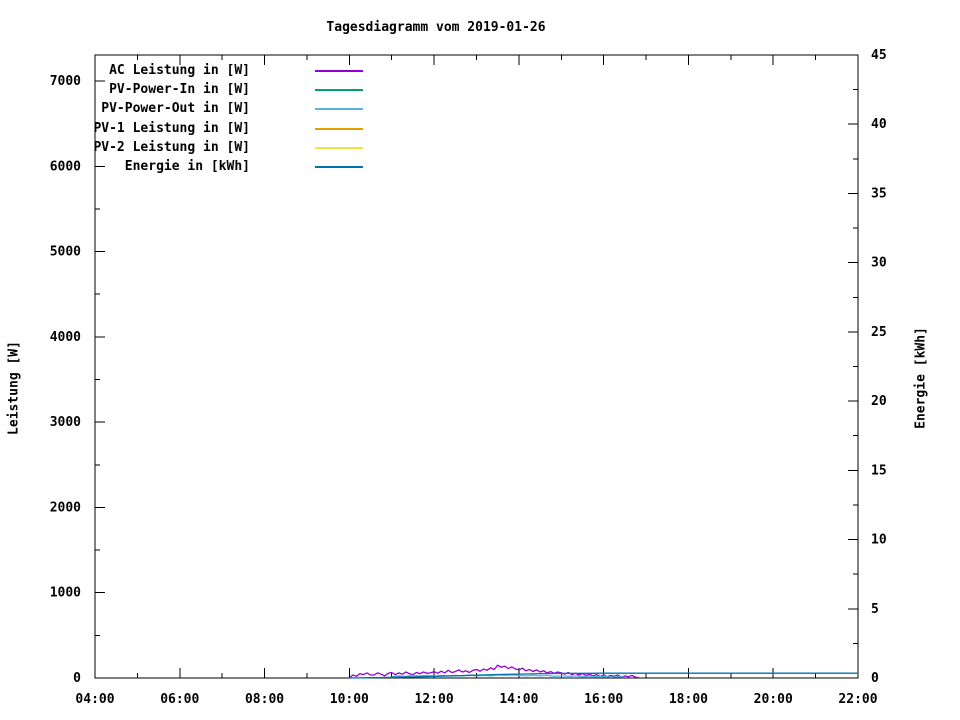 This screenshot has width=960, height=720. What do you see at coordinates (349, 699) in the screenshot?
I see `x-tick-label: 10:00` at bounding box center [349, 699].